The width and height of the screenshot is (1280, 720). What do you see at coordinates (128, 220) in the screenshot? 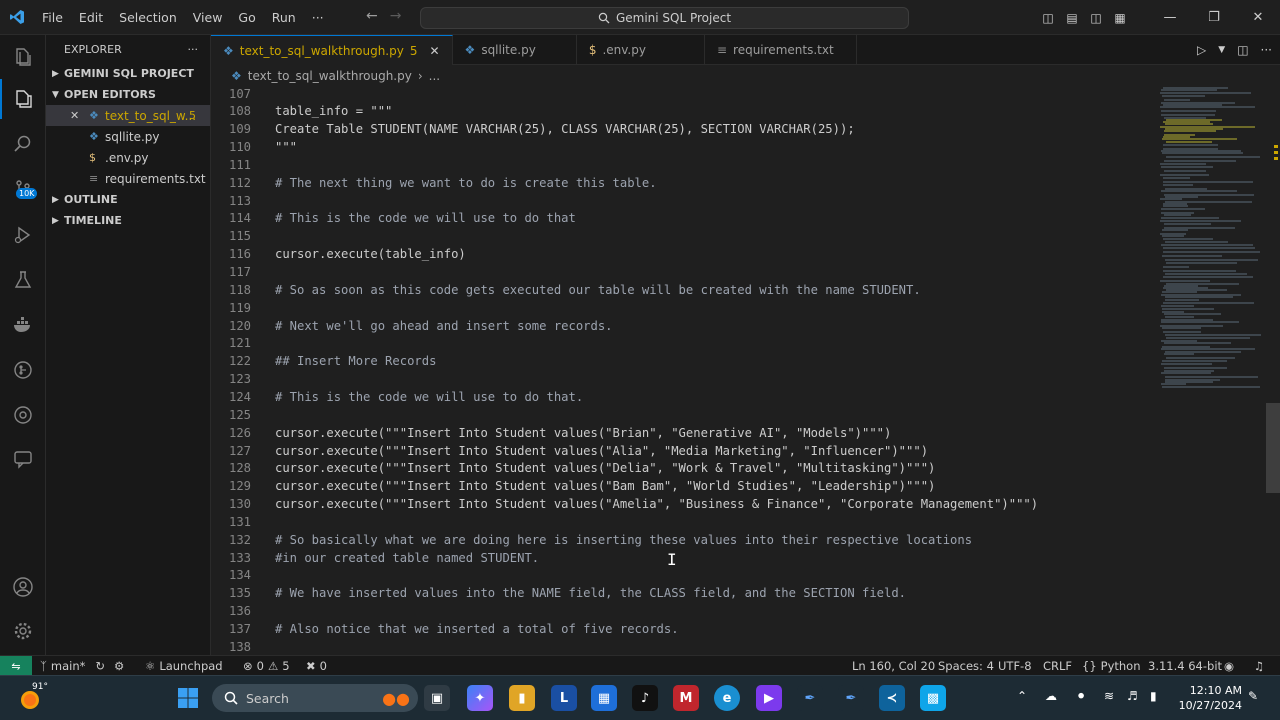
I see `section-timeline: ▶ TIMELINE` at bounding box center [128, 220].